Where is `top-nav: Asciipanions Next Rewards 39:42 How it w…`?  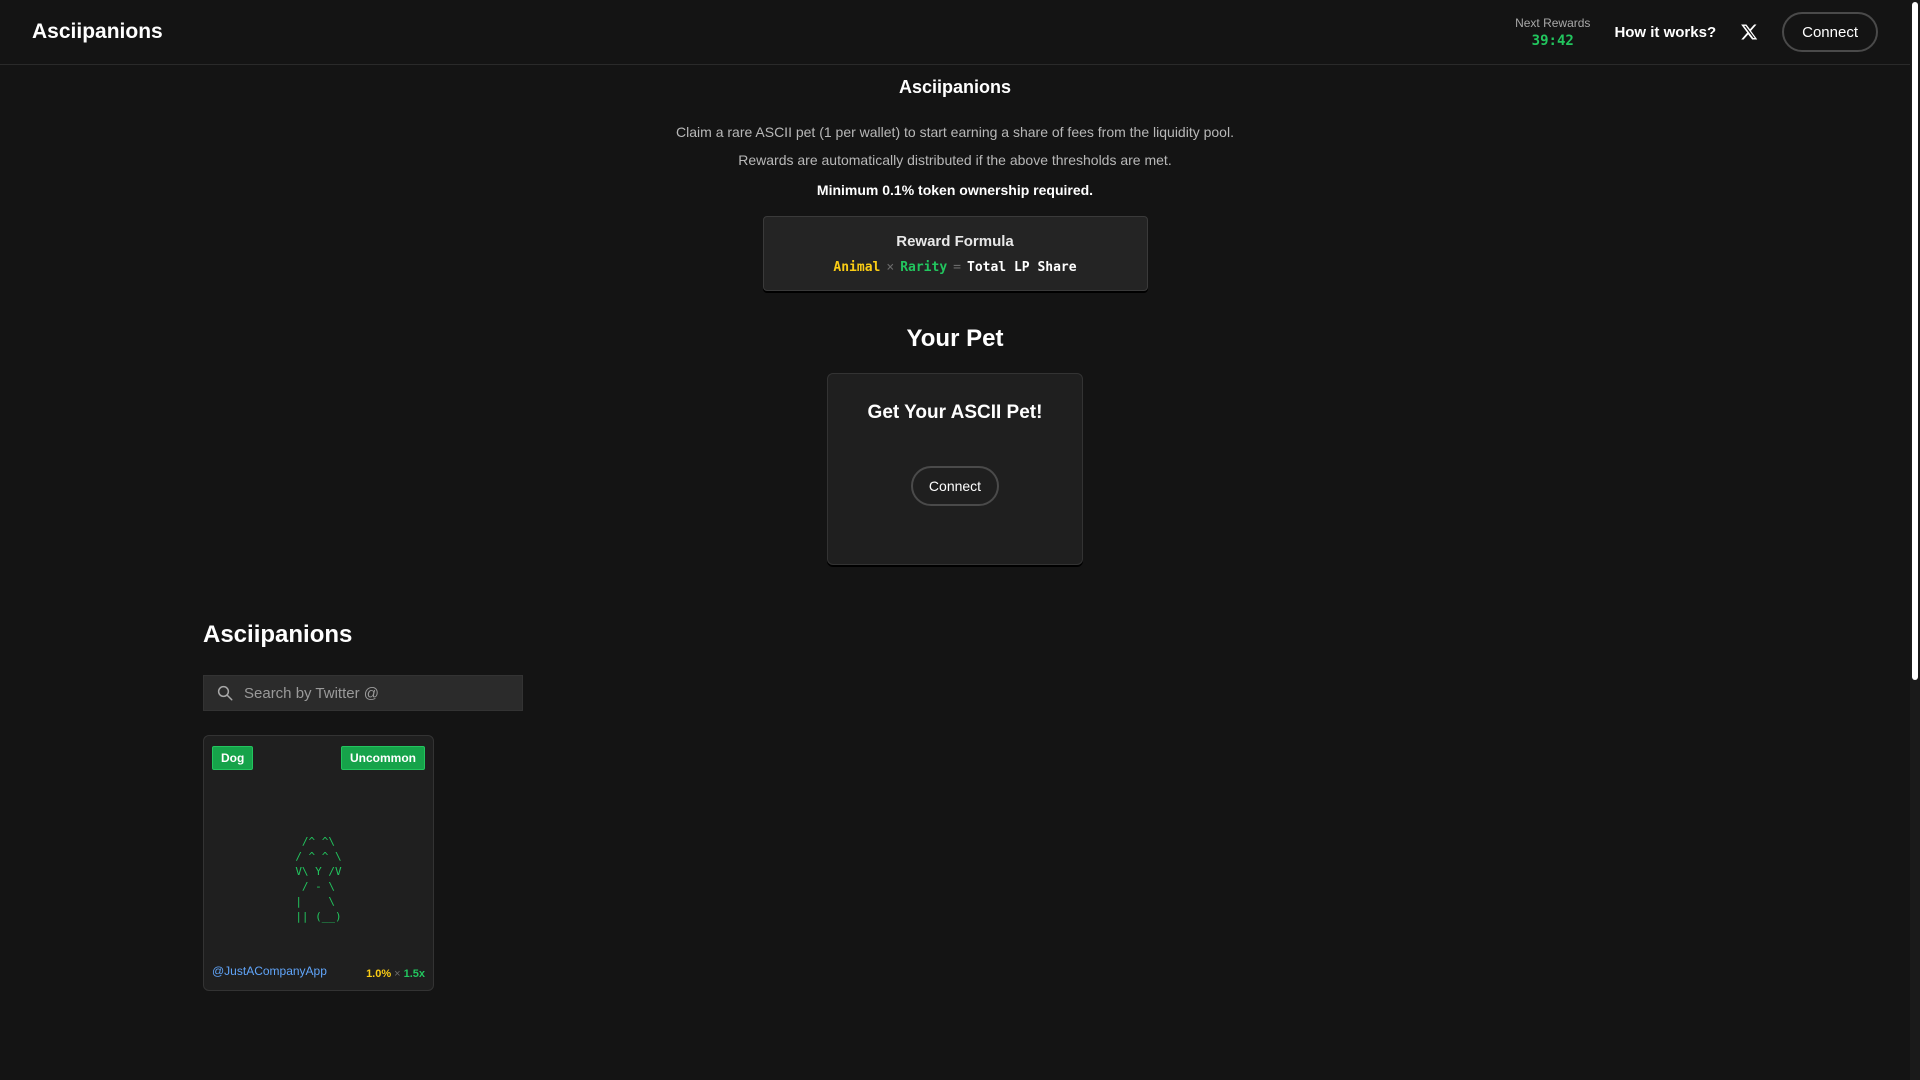 top-nav: Asciipanions Next Rewards 39:42 How it w… is located at coordinates (955, 32).